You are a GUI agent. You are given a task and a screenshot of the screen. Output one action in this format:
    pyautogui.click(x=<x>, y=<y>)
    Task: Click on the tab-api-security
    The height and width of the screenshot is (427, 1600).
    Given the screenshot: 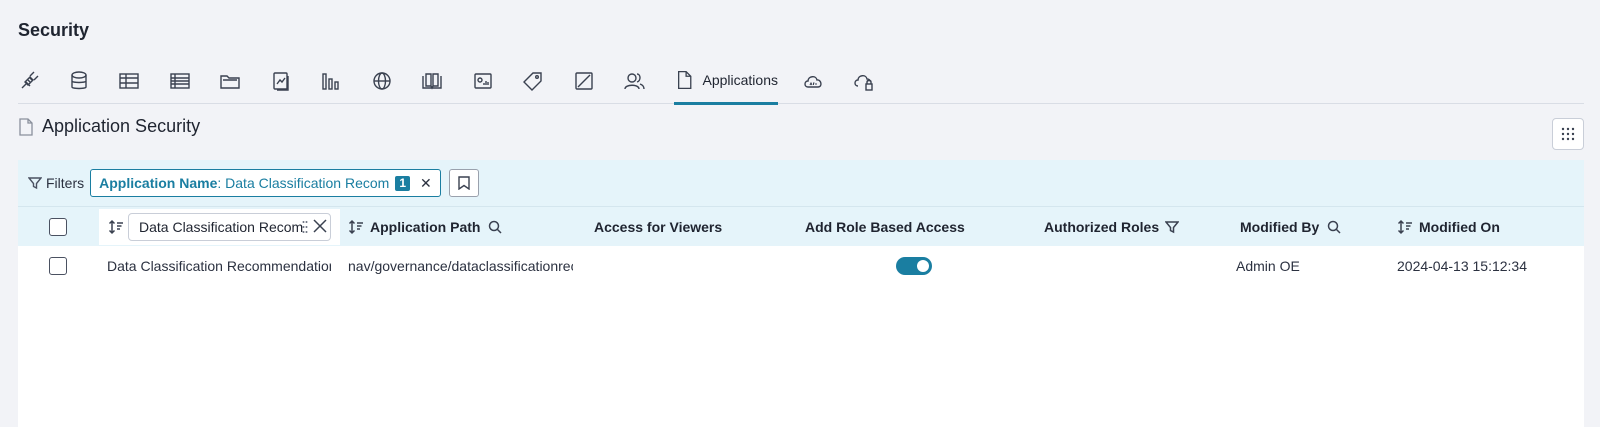 What is the action you would take?
    pyautogui.click(x=863, y=81)
    